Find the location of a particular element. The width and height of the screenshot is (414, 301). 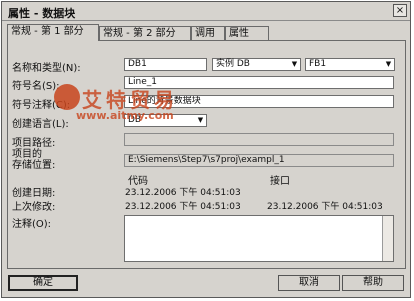

symbol-name-label: 符号名(S): is located at coordinates (36, 86).